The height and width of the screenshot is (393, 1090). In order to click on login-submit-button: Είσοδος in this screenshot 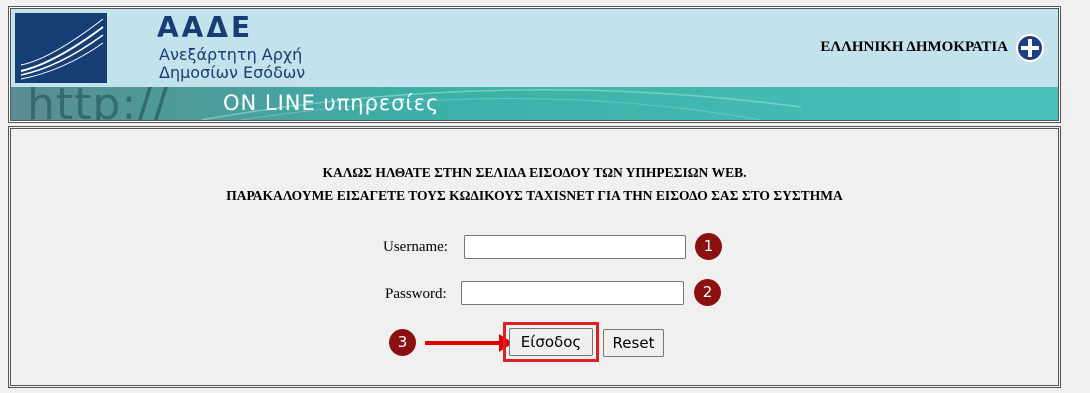, I will do `click(551, 342)`.